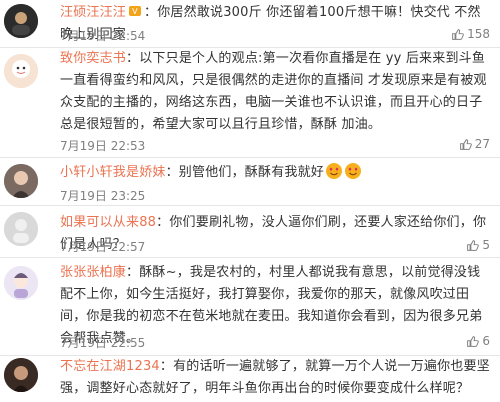 This screenshot has width=500, height=402. What do you see at coordinates (103, 247) in the screenshot?
I see `comment-time: 7月19日 22:57` at bounding box center [103, 247].